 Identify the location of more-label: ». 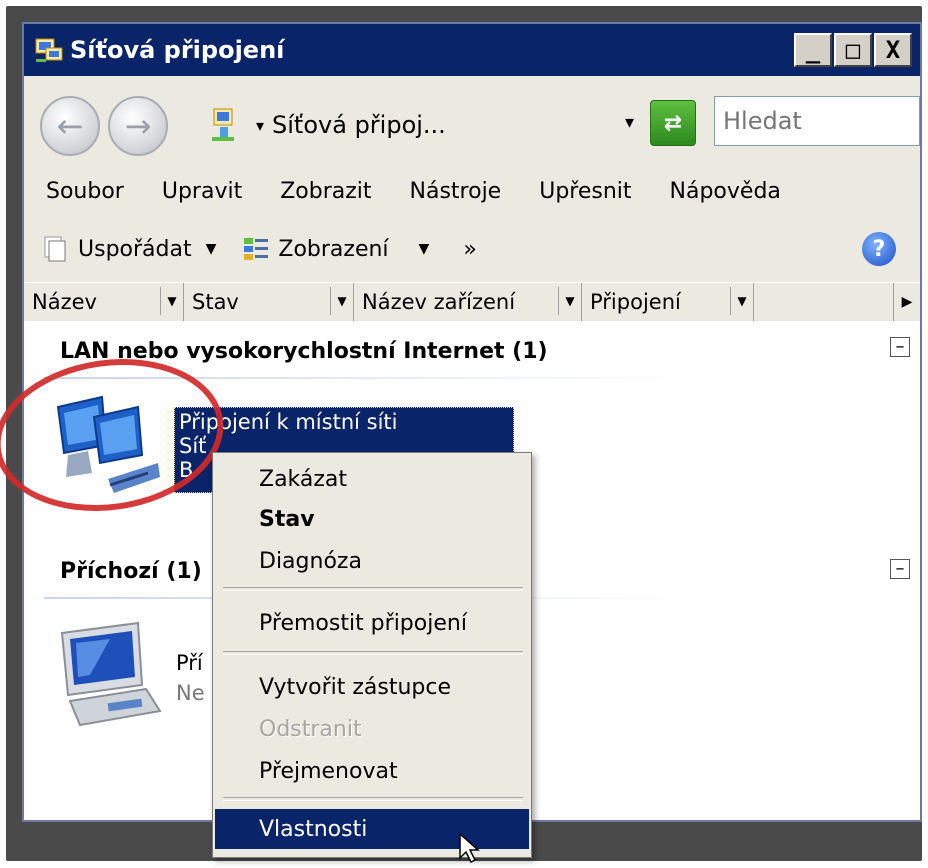
(470, 249).